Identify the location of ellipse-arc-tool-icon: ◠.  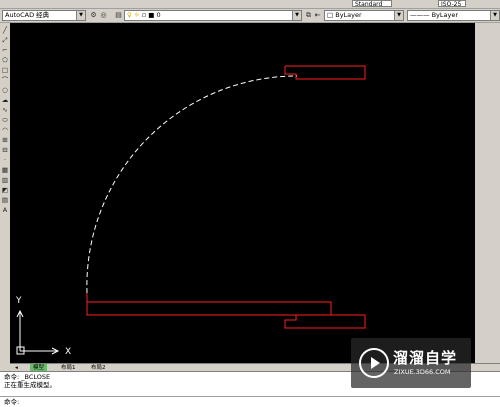
(5, 130).